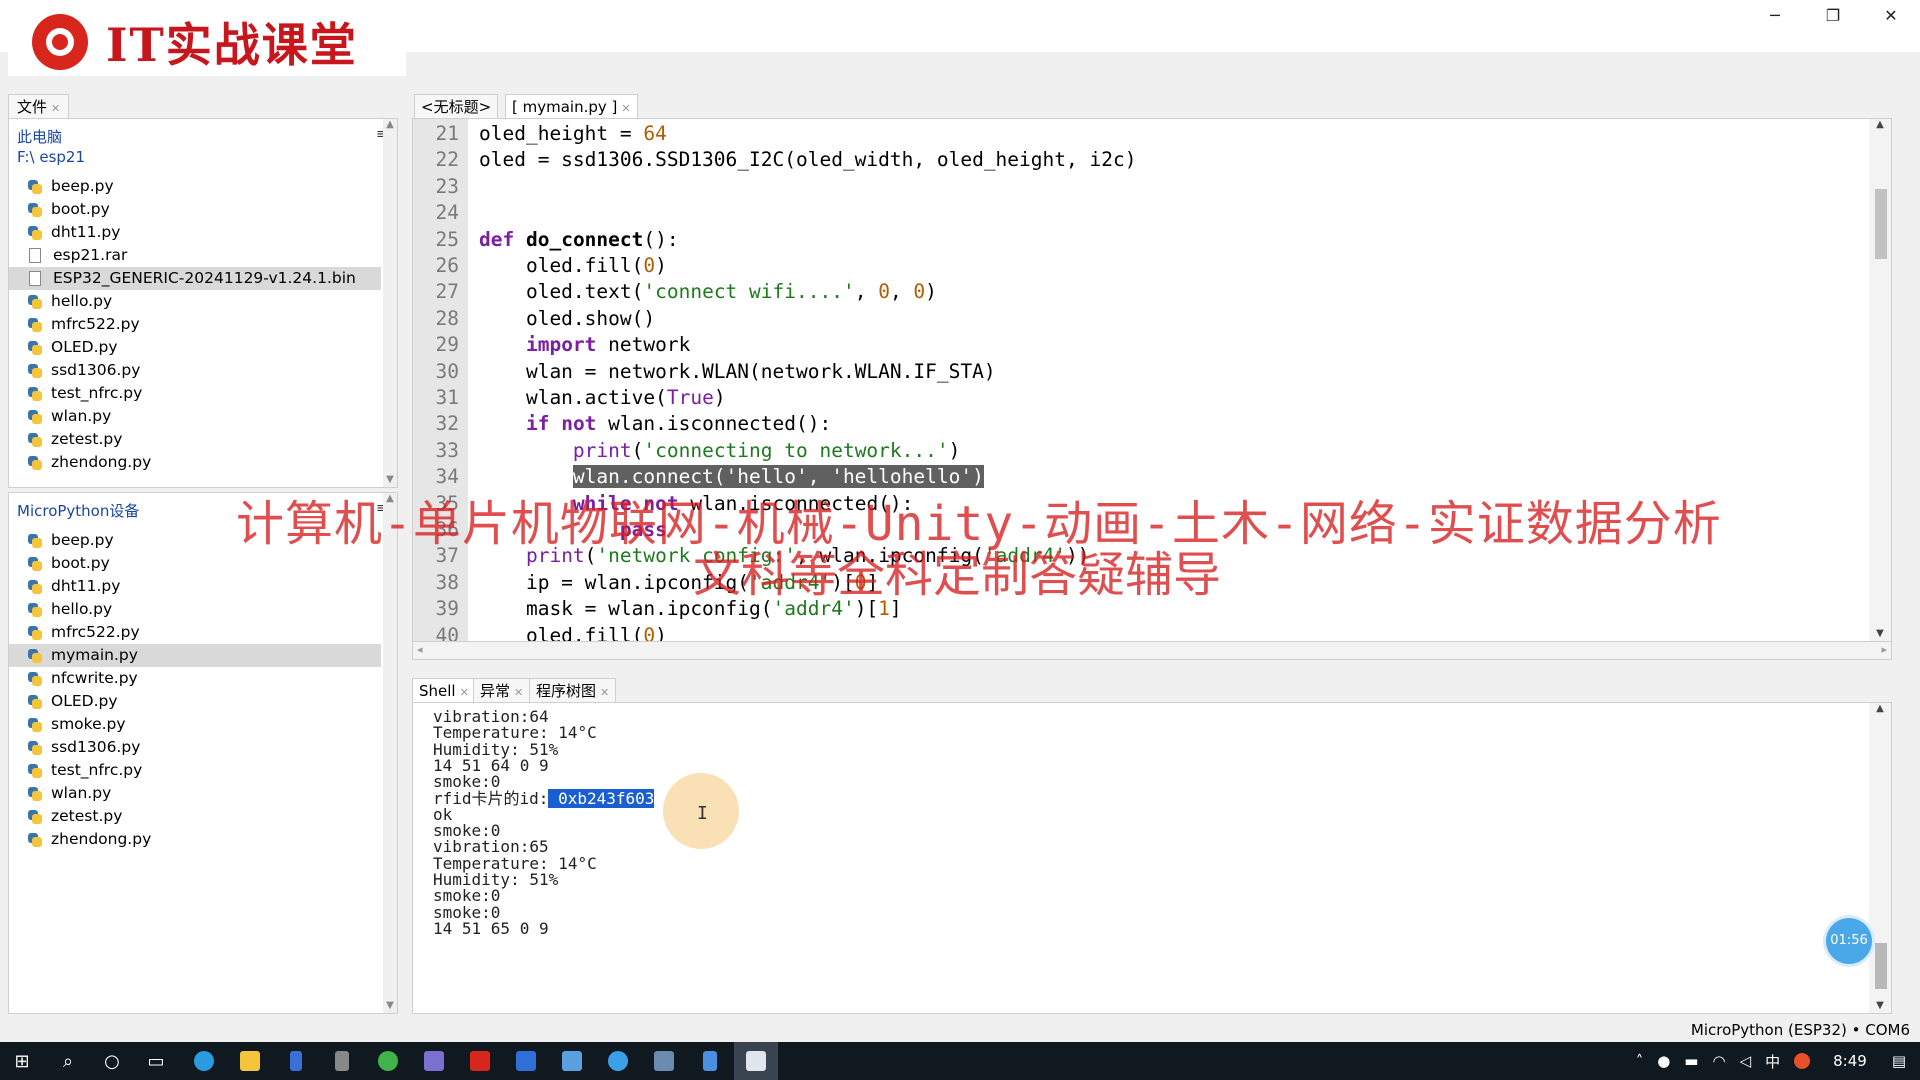 The image size is (1920, 1080). Describe the element at coordinates (456, 106) in the screenshot. I see `tab-untitled: <无标题>` at that location.